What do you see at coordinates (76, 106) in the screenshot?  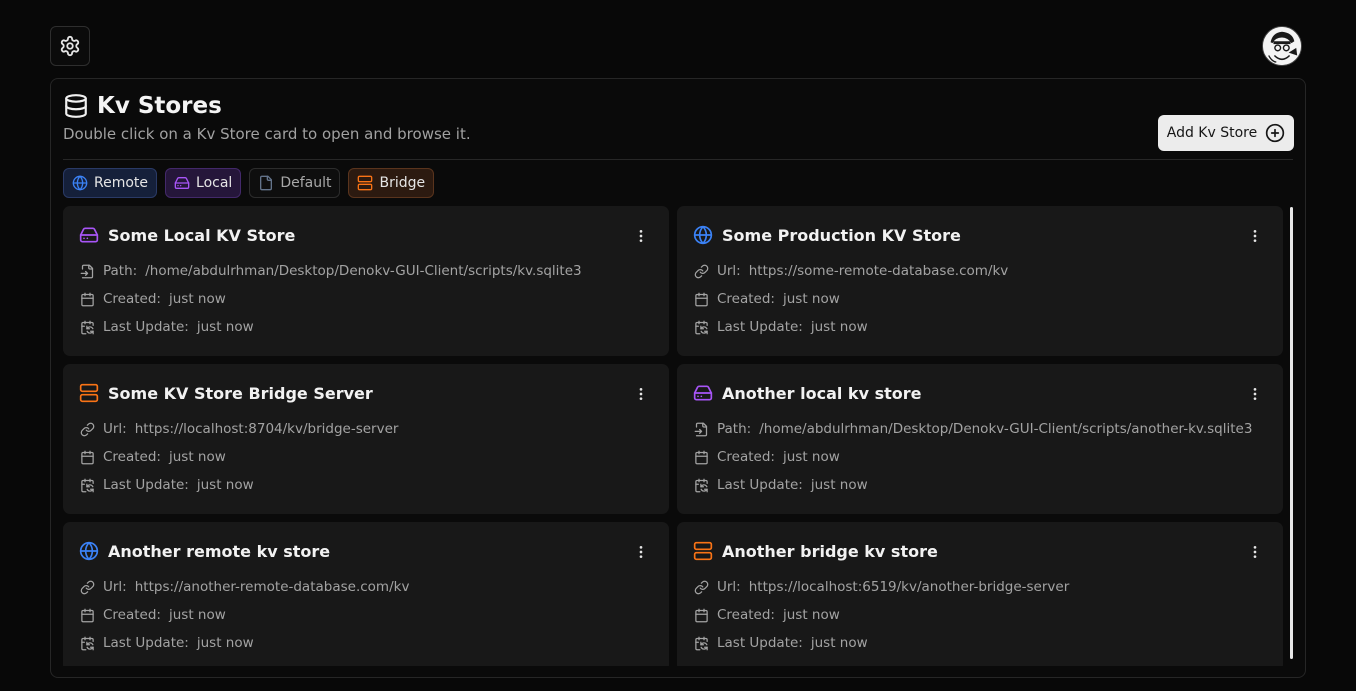 I see `database-icon` at bounding box center [76, 106].